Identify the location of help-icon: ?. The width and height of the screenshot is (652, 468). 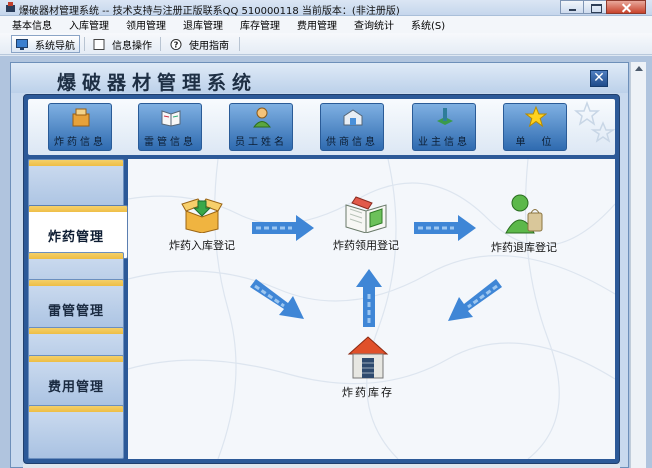
(176, 44).